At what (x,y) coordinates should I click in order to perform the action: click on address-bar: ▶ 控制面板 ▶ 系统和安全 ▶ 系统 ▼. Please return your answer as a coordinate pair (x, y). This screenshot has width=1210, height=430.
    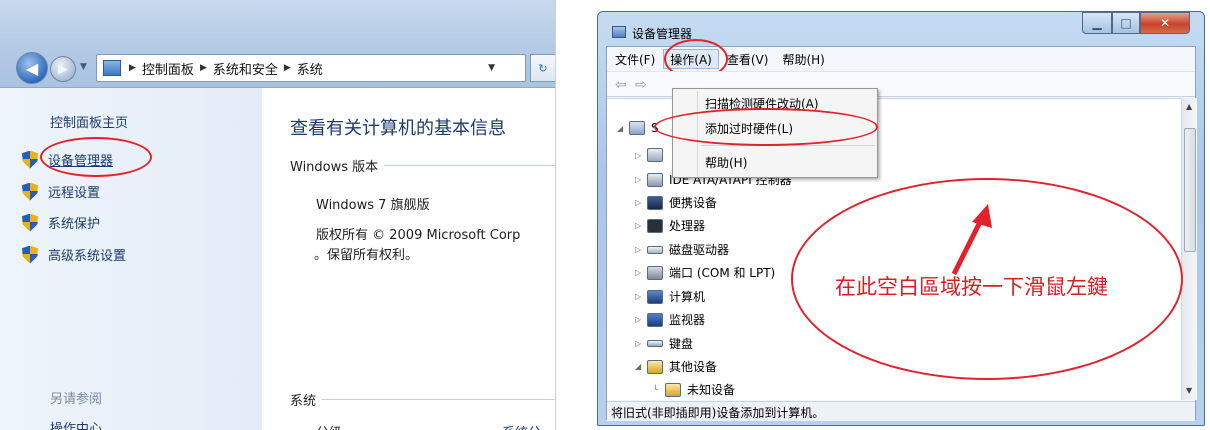
    Looking at the image, I should click on (311, 68).